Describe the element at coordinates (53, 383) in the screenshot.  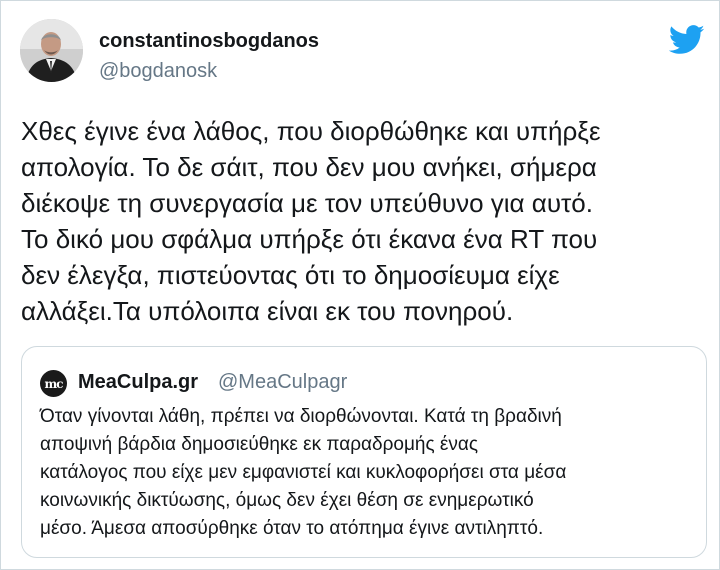
I see `meaculpa-logo-icon: mc` at that location.